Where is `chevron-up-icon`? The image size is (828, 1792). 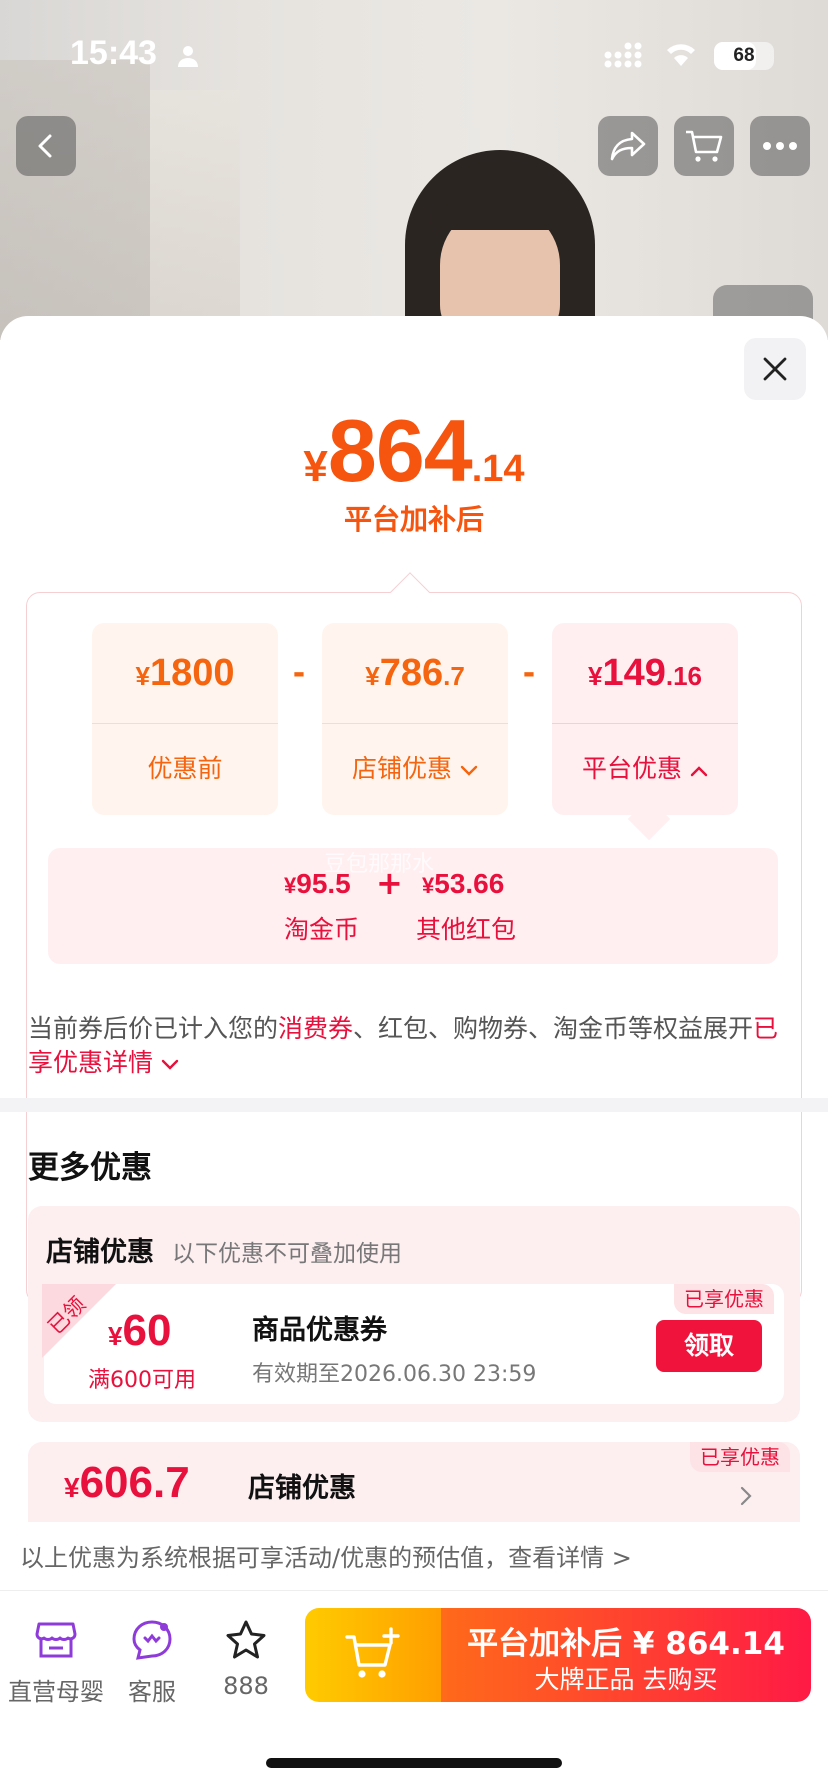 chevron-up-icon is located at coordinates (699, 771).